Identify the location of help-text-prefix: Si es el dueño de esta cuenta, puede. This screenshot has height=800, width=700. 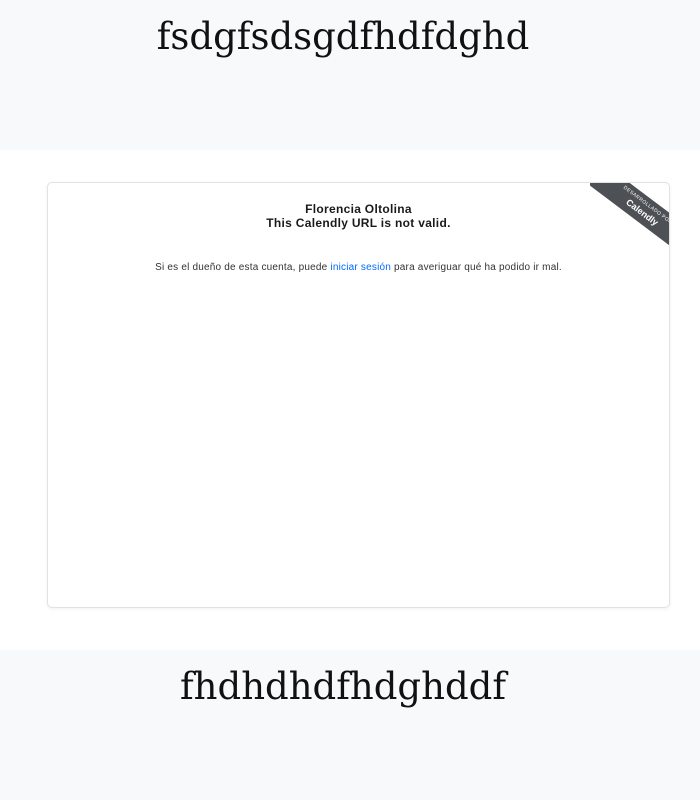
(243, 267).